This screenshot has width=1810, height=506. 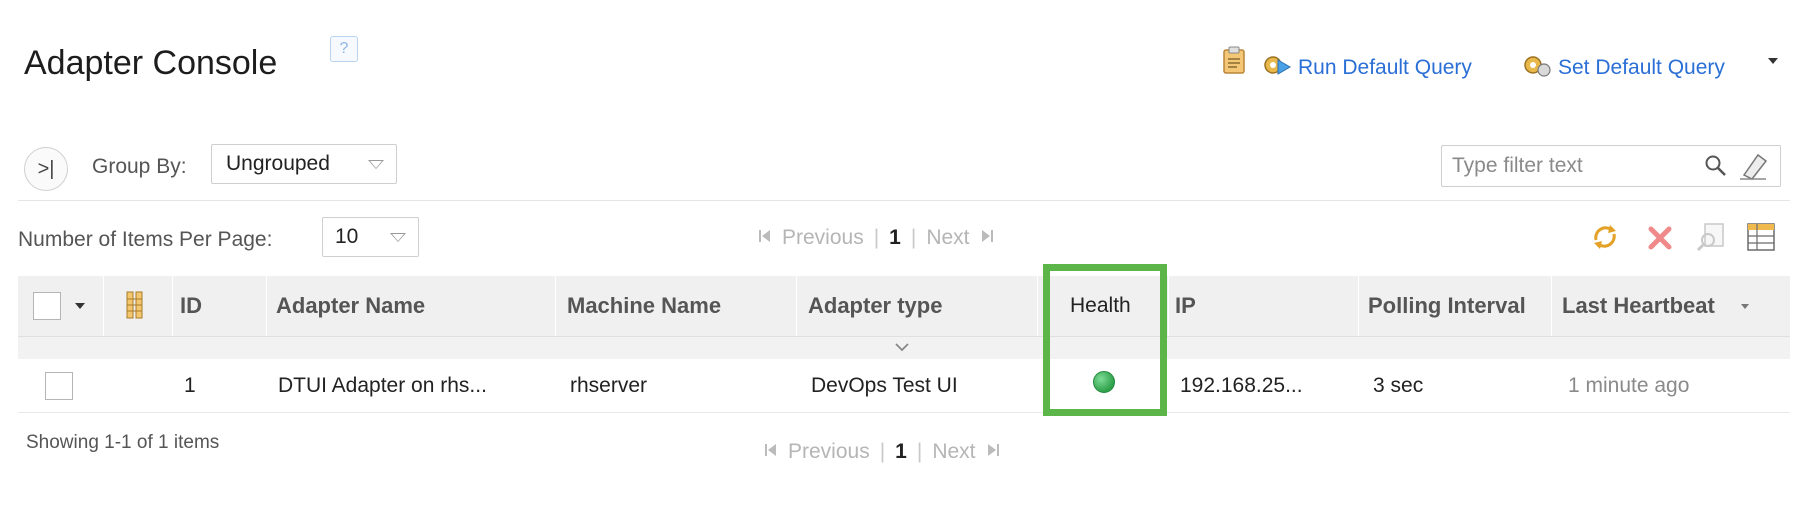 I want to click on set-default-query-button: Set Default Query, so click(x=1623, y=68).